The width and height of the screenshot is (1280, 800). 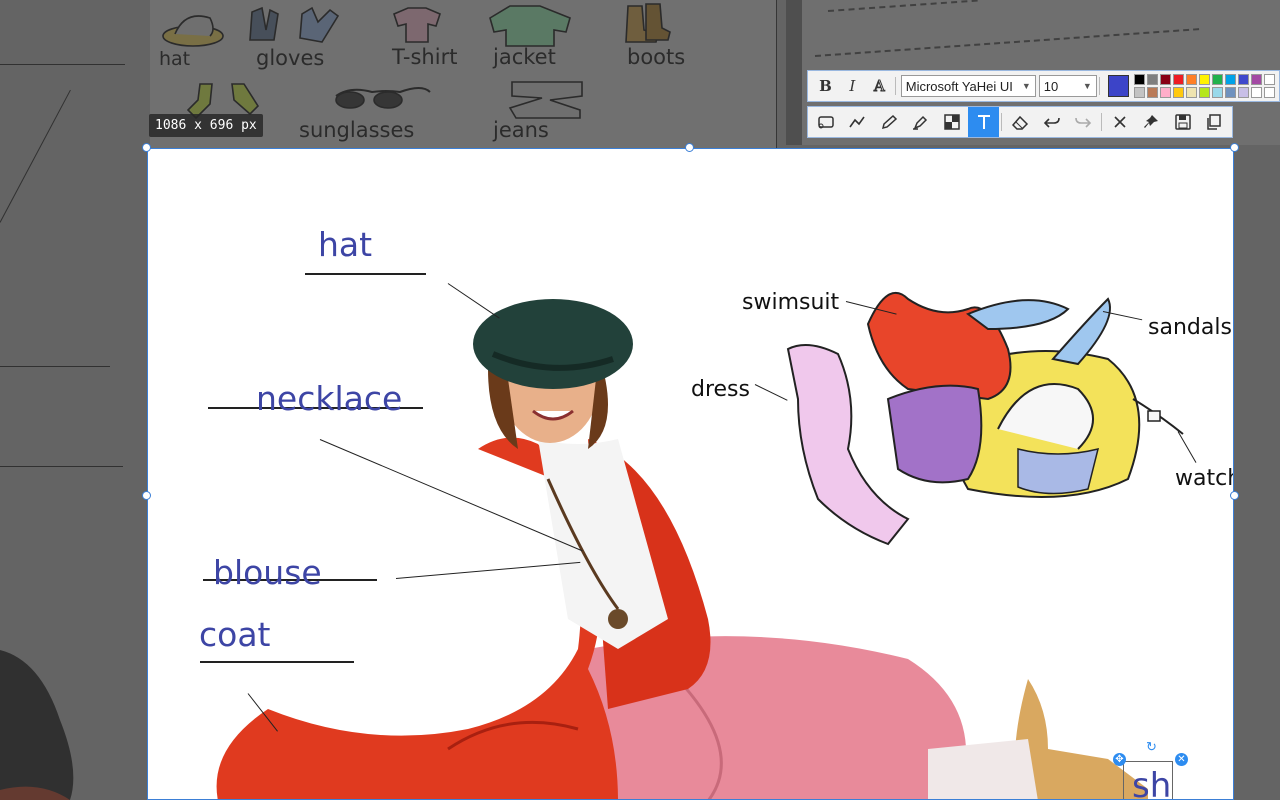 I want to click on eraser-icon, so click(x=1020, y=122).